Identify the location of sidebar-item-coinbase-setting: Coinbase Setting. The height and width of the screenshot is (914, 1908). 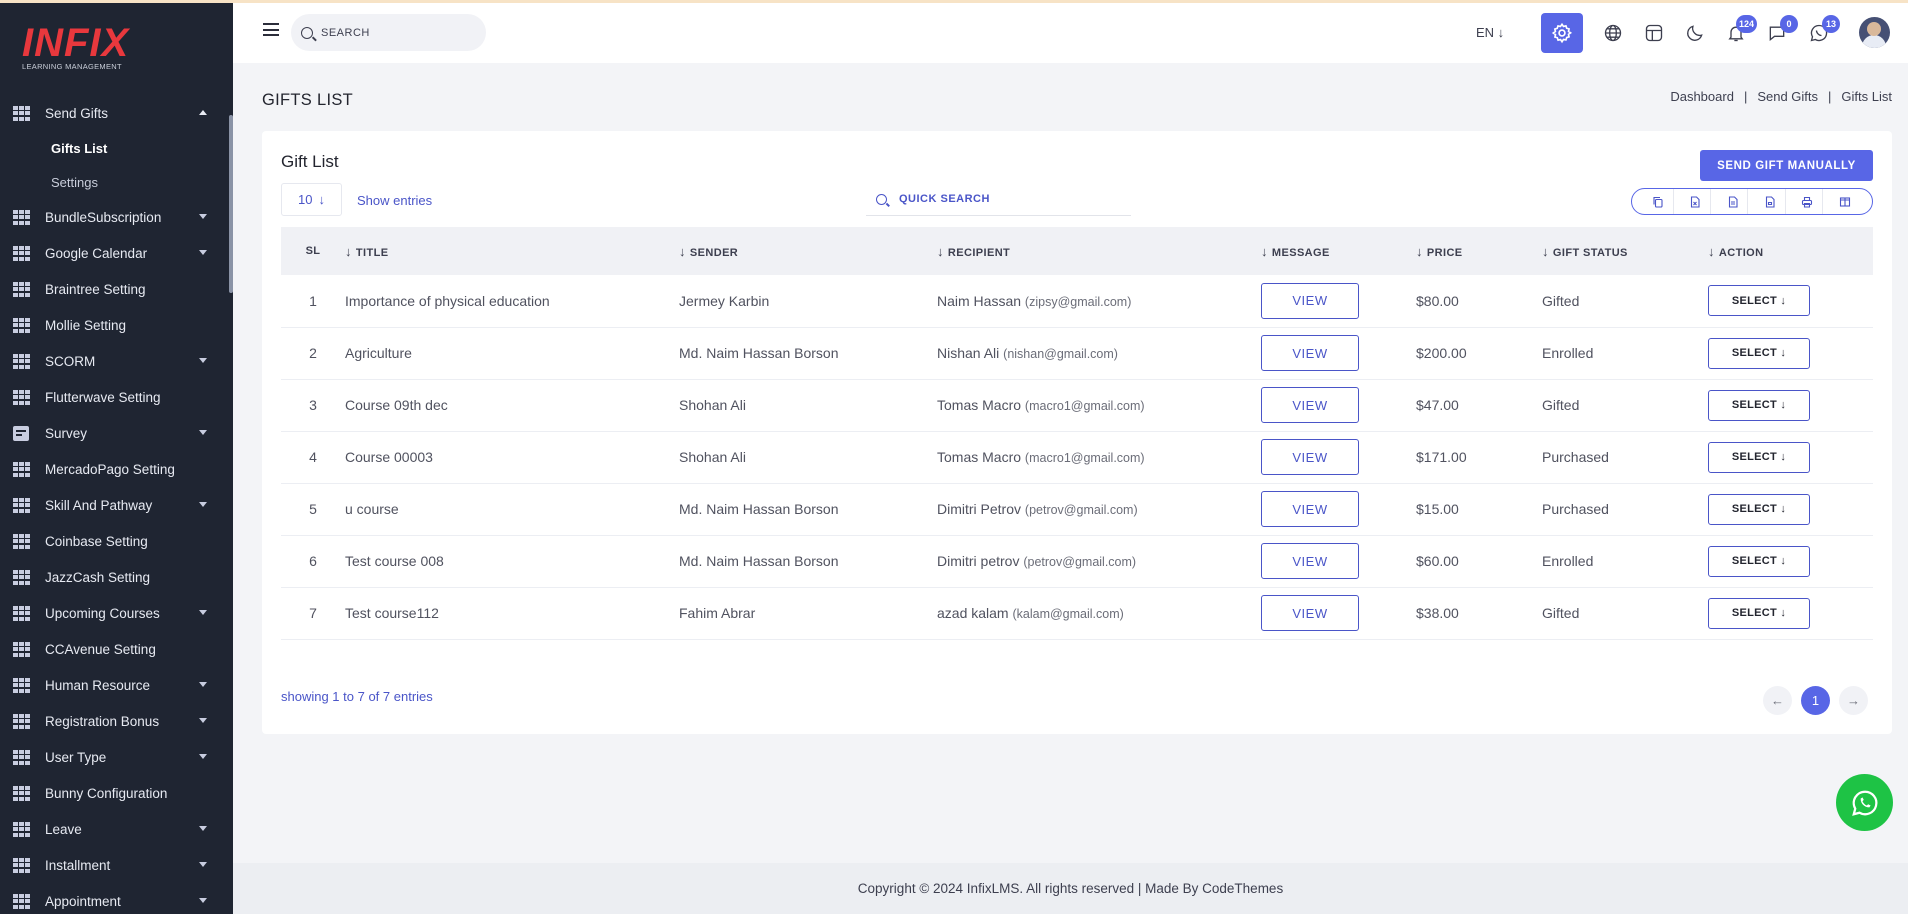
(114, 541).